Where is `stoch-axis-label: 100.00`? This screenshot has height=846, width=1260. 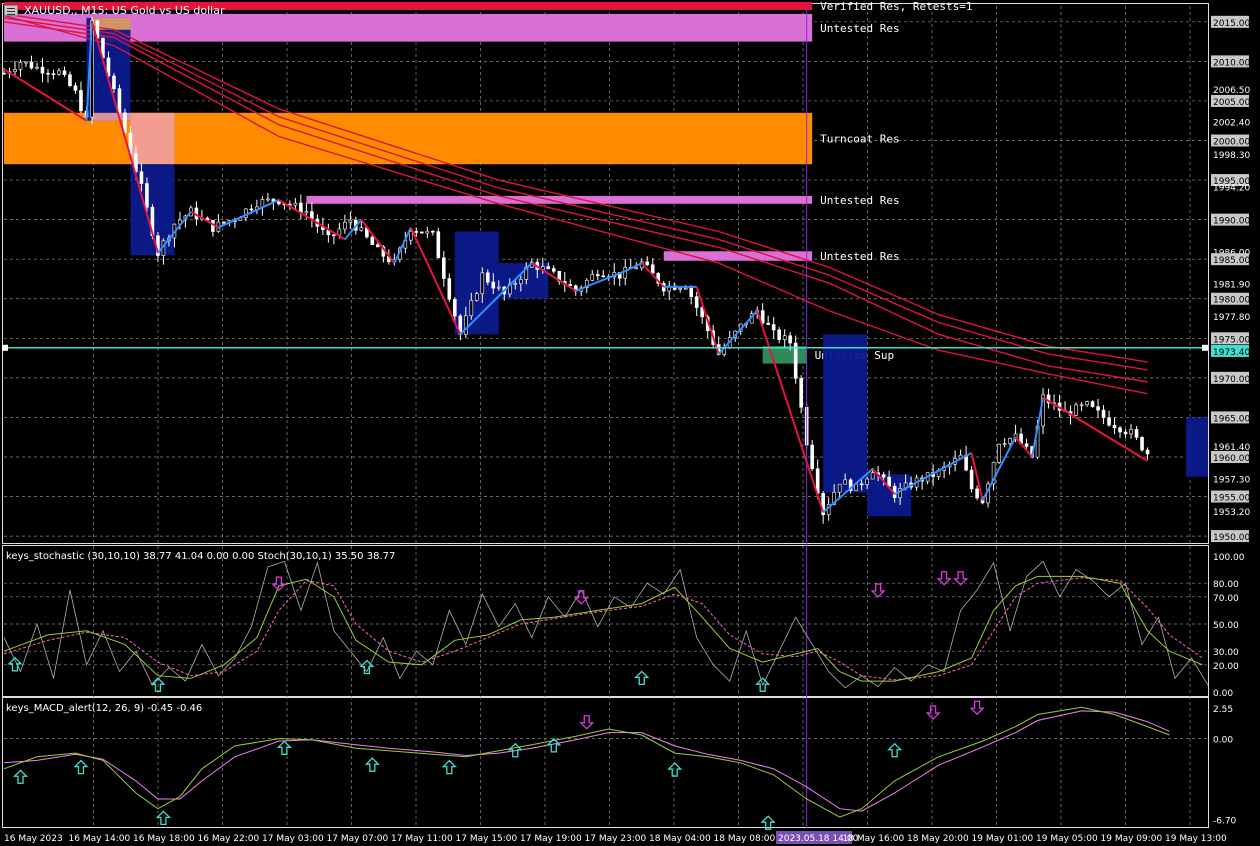
stoch-axis-label: 100.00 is located at coordinates (1229, 558).